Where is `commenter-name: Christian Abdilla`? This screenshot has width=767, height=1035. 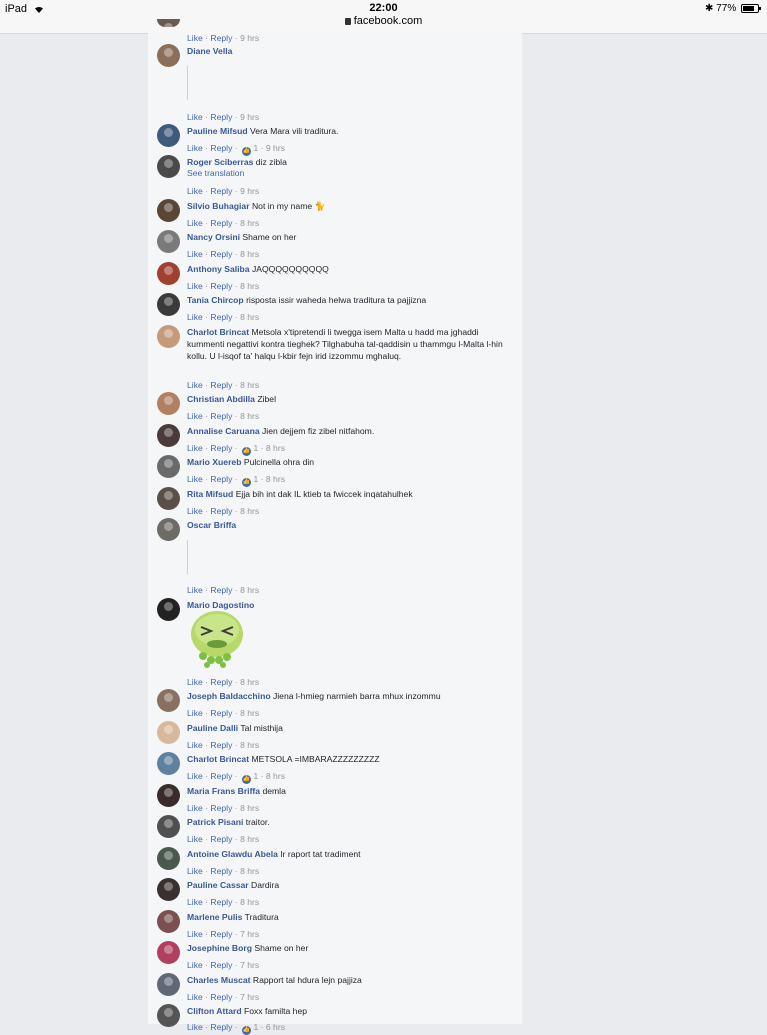
commenter-name: Christian Abdilla is located at coordinates (221, 399).